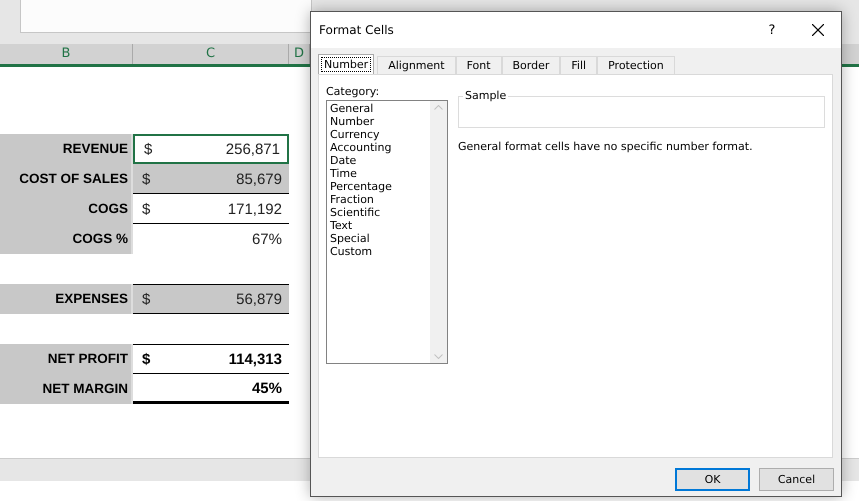 The height and width of the screenshot is (501, 859). What do you see at coordinates (772, 30) in the screenshot?
I see `help-button: ?` at bounding box center [772, 30].